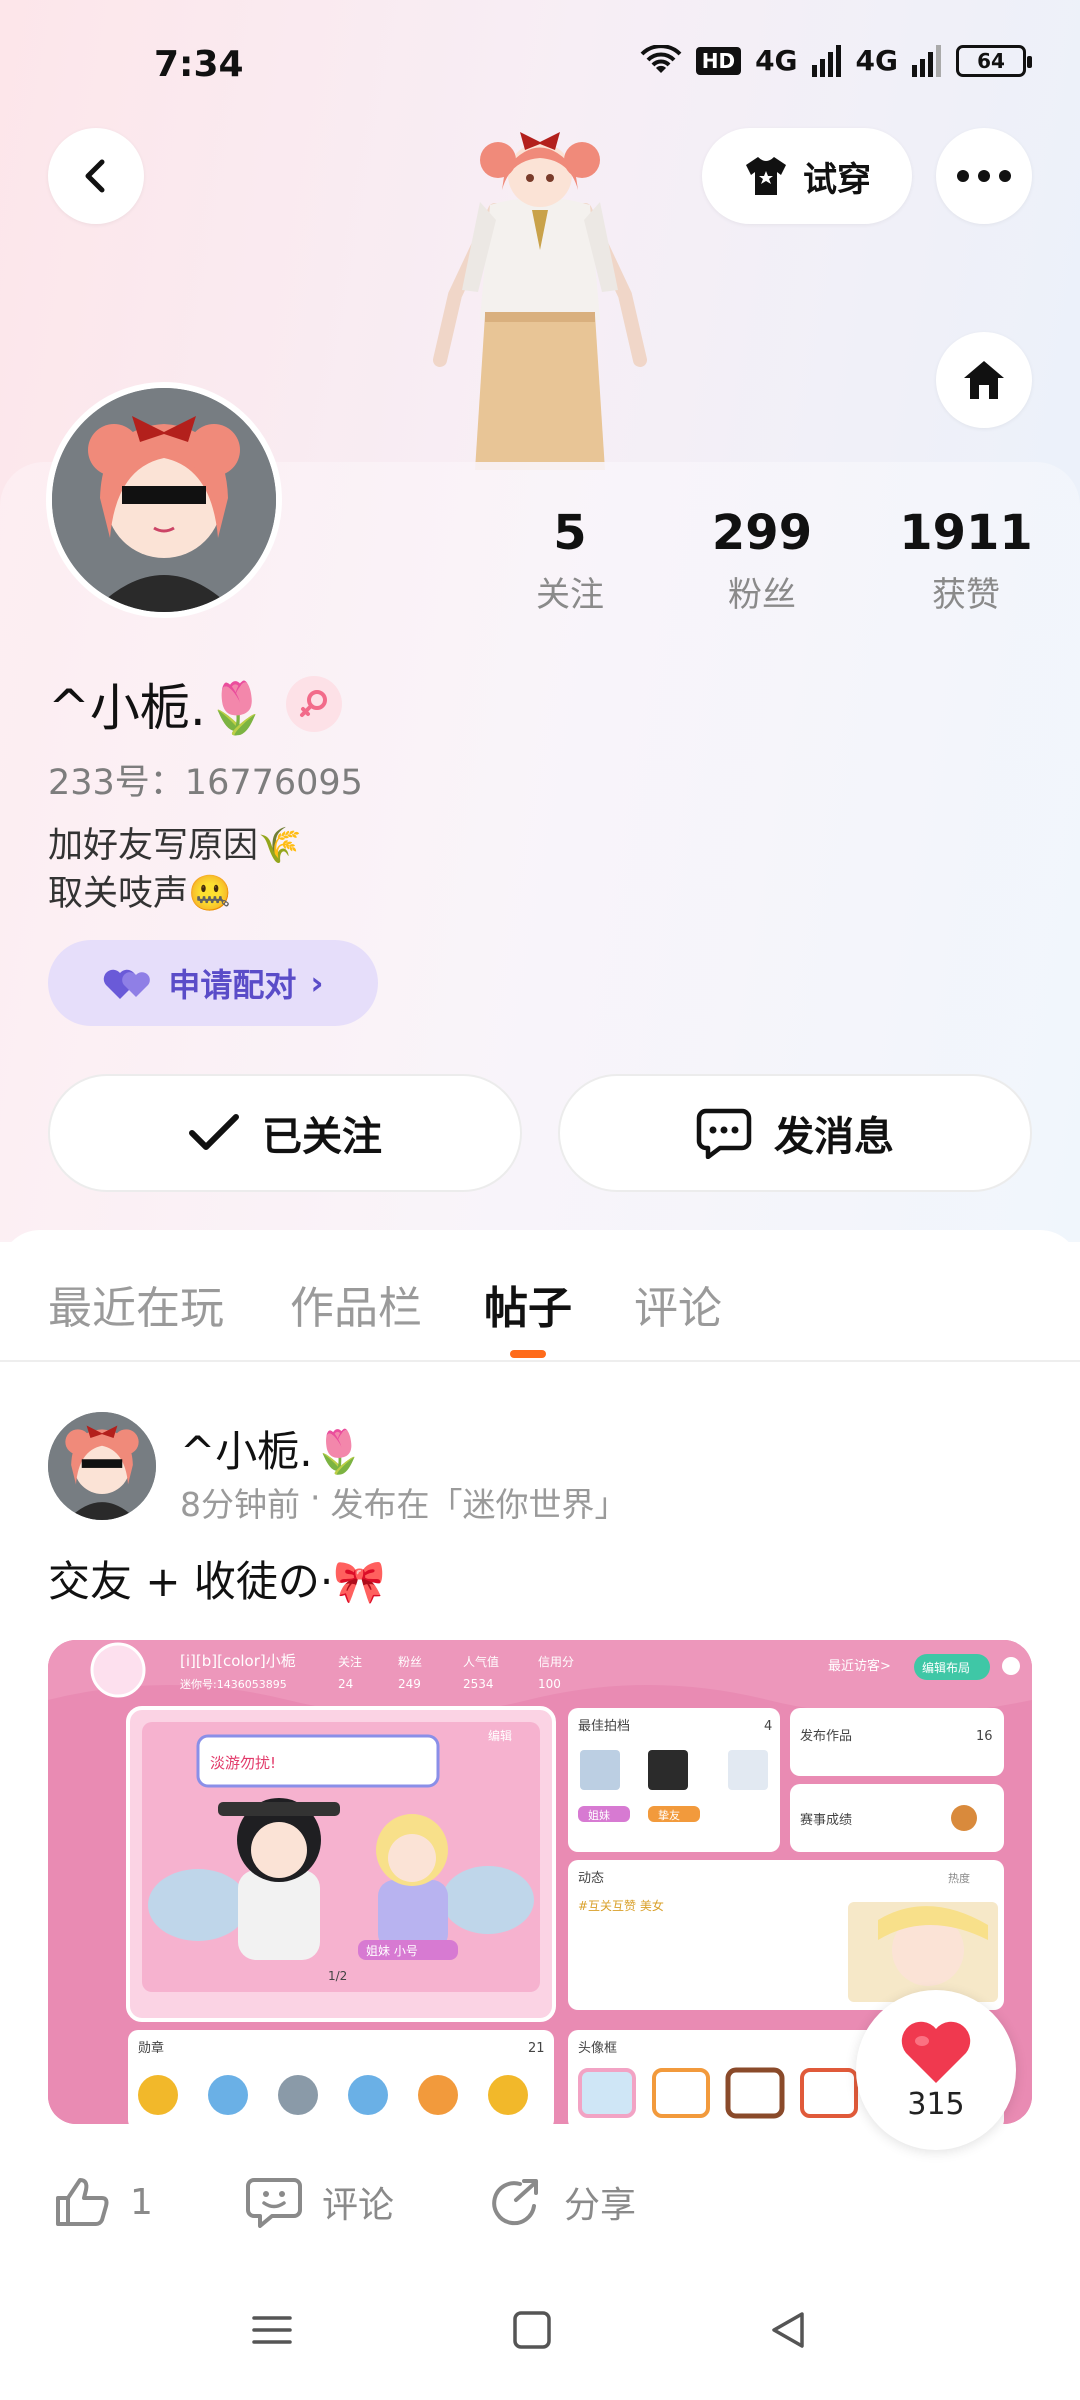  Describe the element at coordinates (762, 533) in the screenshot. I see `stat-followers-value: 299` at that location.